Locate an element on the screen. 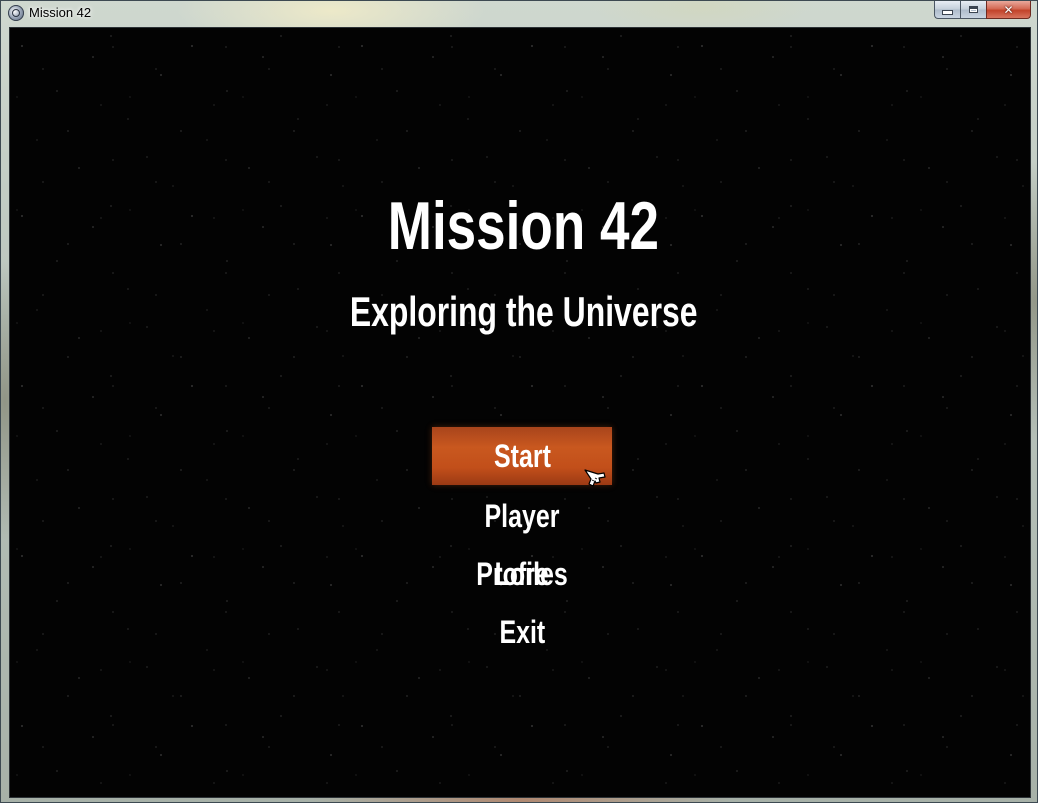 The height and width of the screenshot is (803, 1038). minimize-button is located at coordinates (947, 10).